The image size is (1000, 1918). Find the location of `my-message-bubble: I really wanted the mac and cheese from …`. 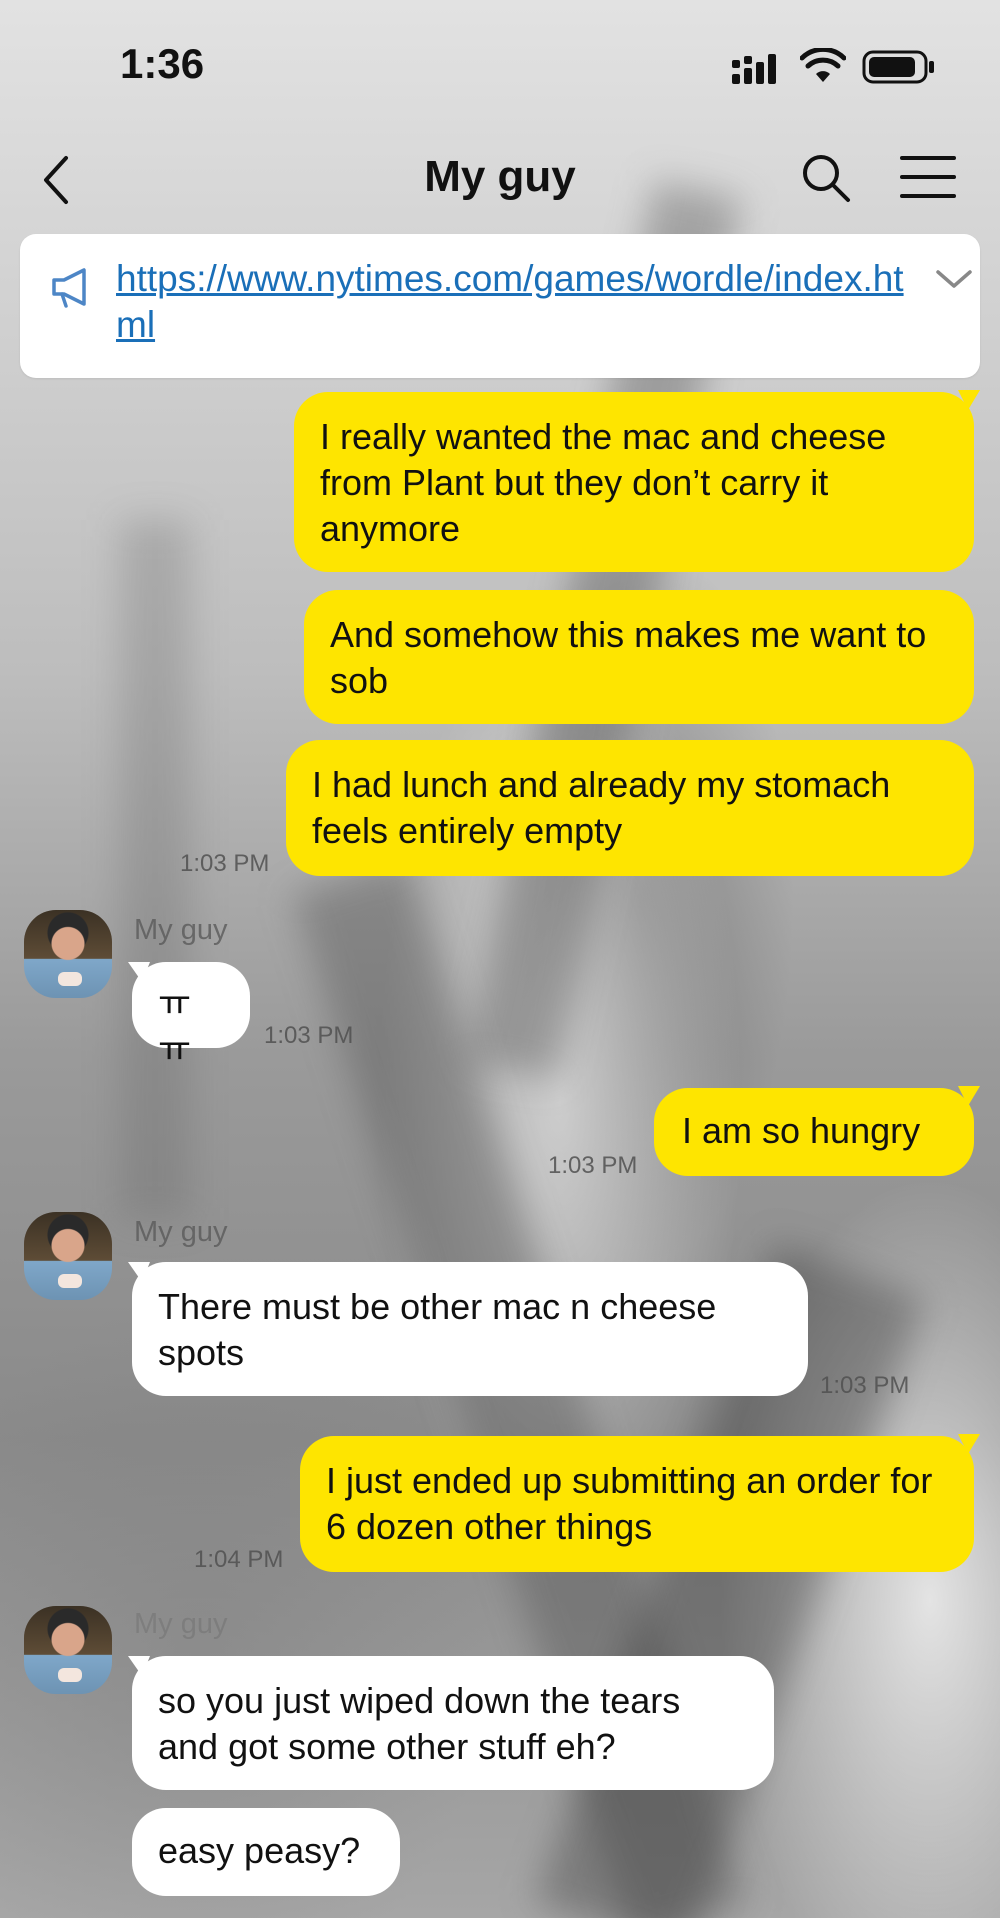

my-message-bubble: I really wanted the mac and cheese from … is located at coordinates (634, 482).